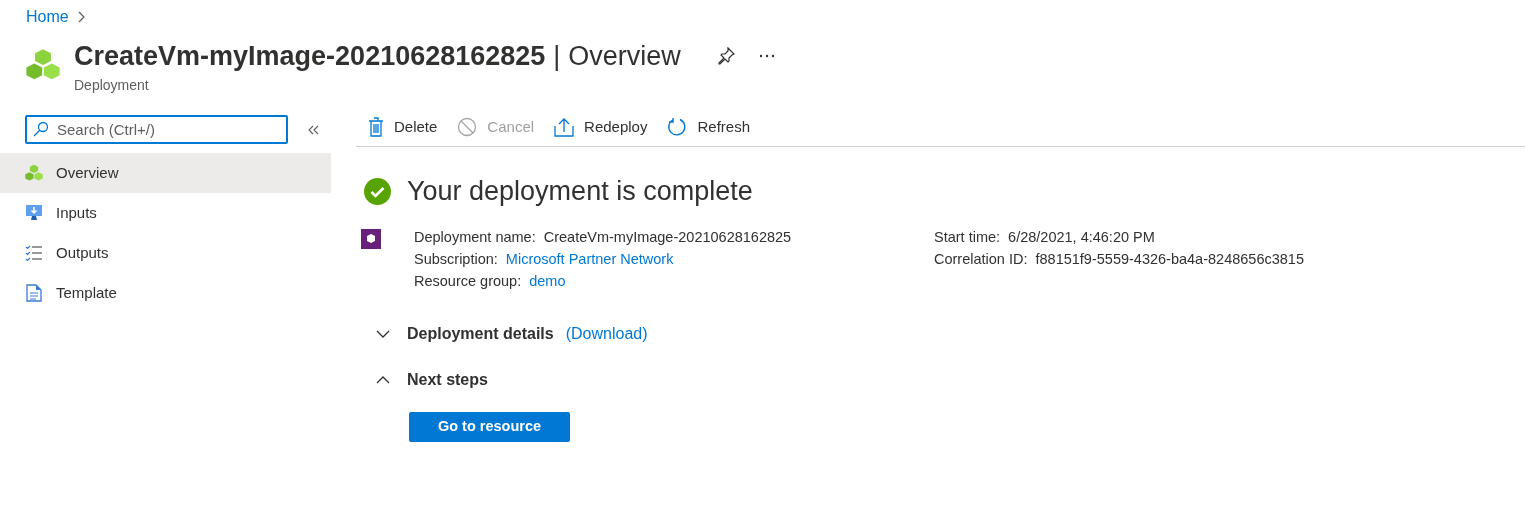 The height and width of the screenshot is (519, 1525). What do you see at coordinates (1169, 259) in the screenshot?
I see `property-value: f88151f9-5559-4326-ba4a-8248656c3815` at bounding box center [1169, 259].